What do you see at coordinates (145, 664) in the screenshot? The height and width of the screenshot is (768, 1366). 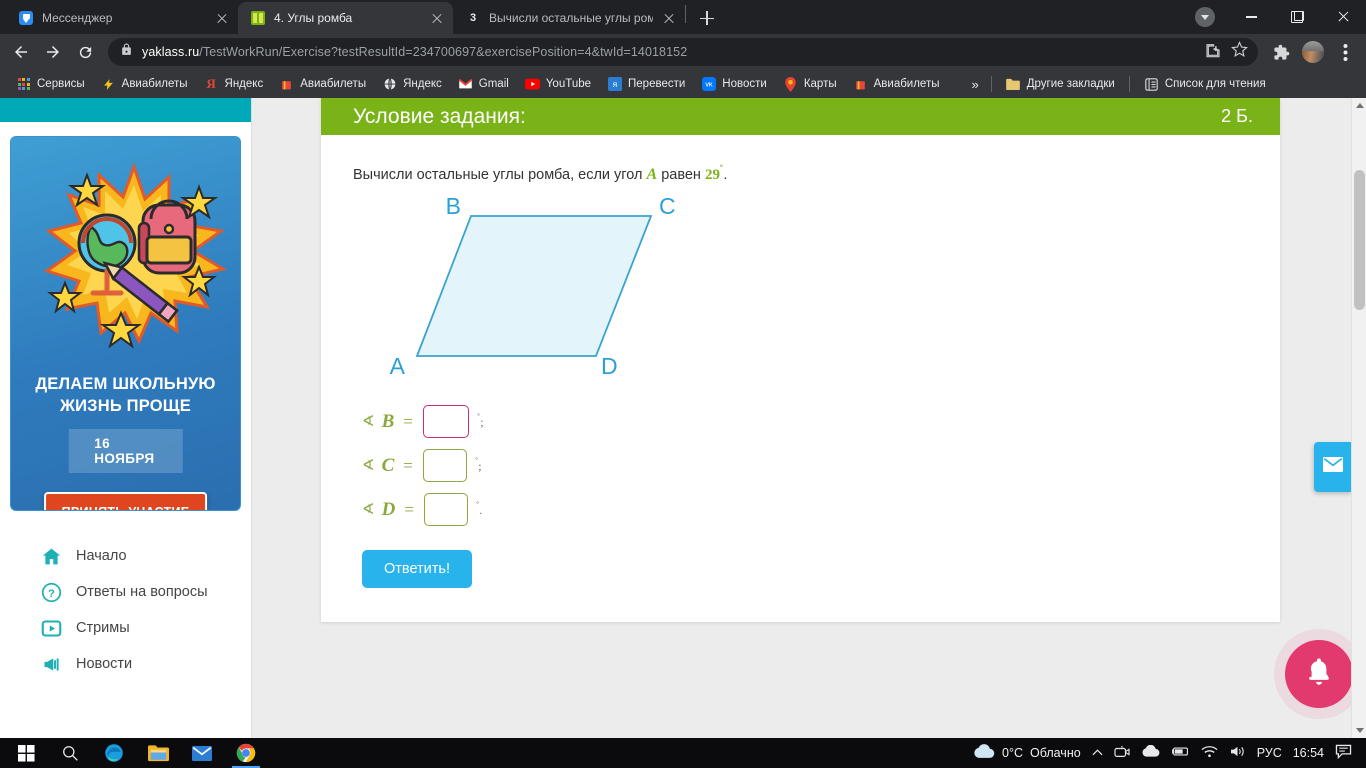 I see `sidebar-item-novosti: Новости` at bounding box center [145, 664].